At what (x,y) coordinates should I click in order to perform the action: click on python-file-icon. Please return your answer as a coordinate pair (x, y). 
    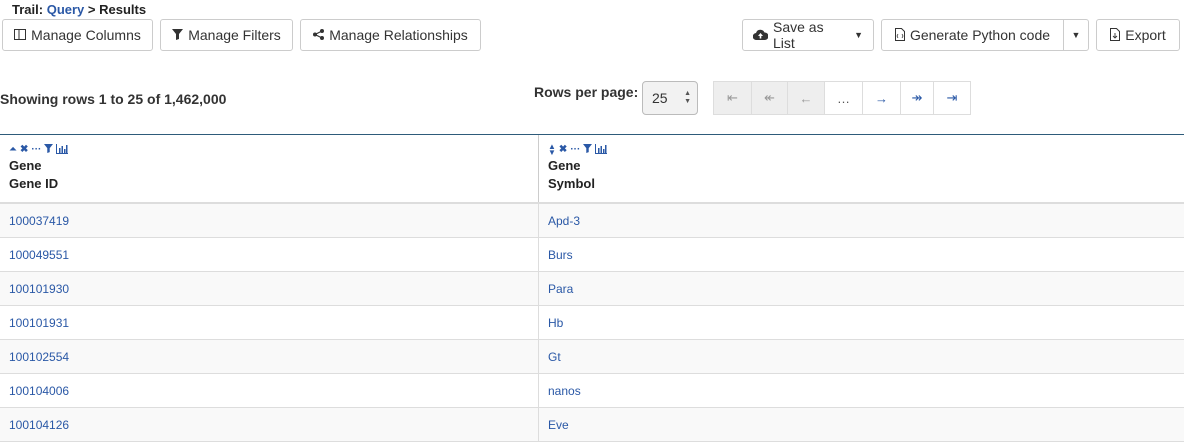
    Looking at the image, I should click on (899, 35).